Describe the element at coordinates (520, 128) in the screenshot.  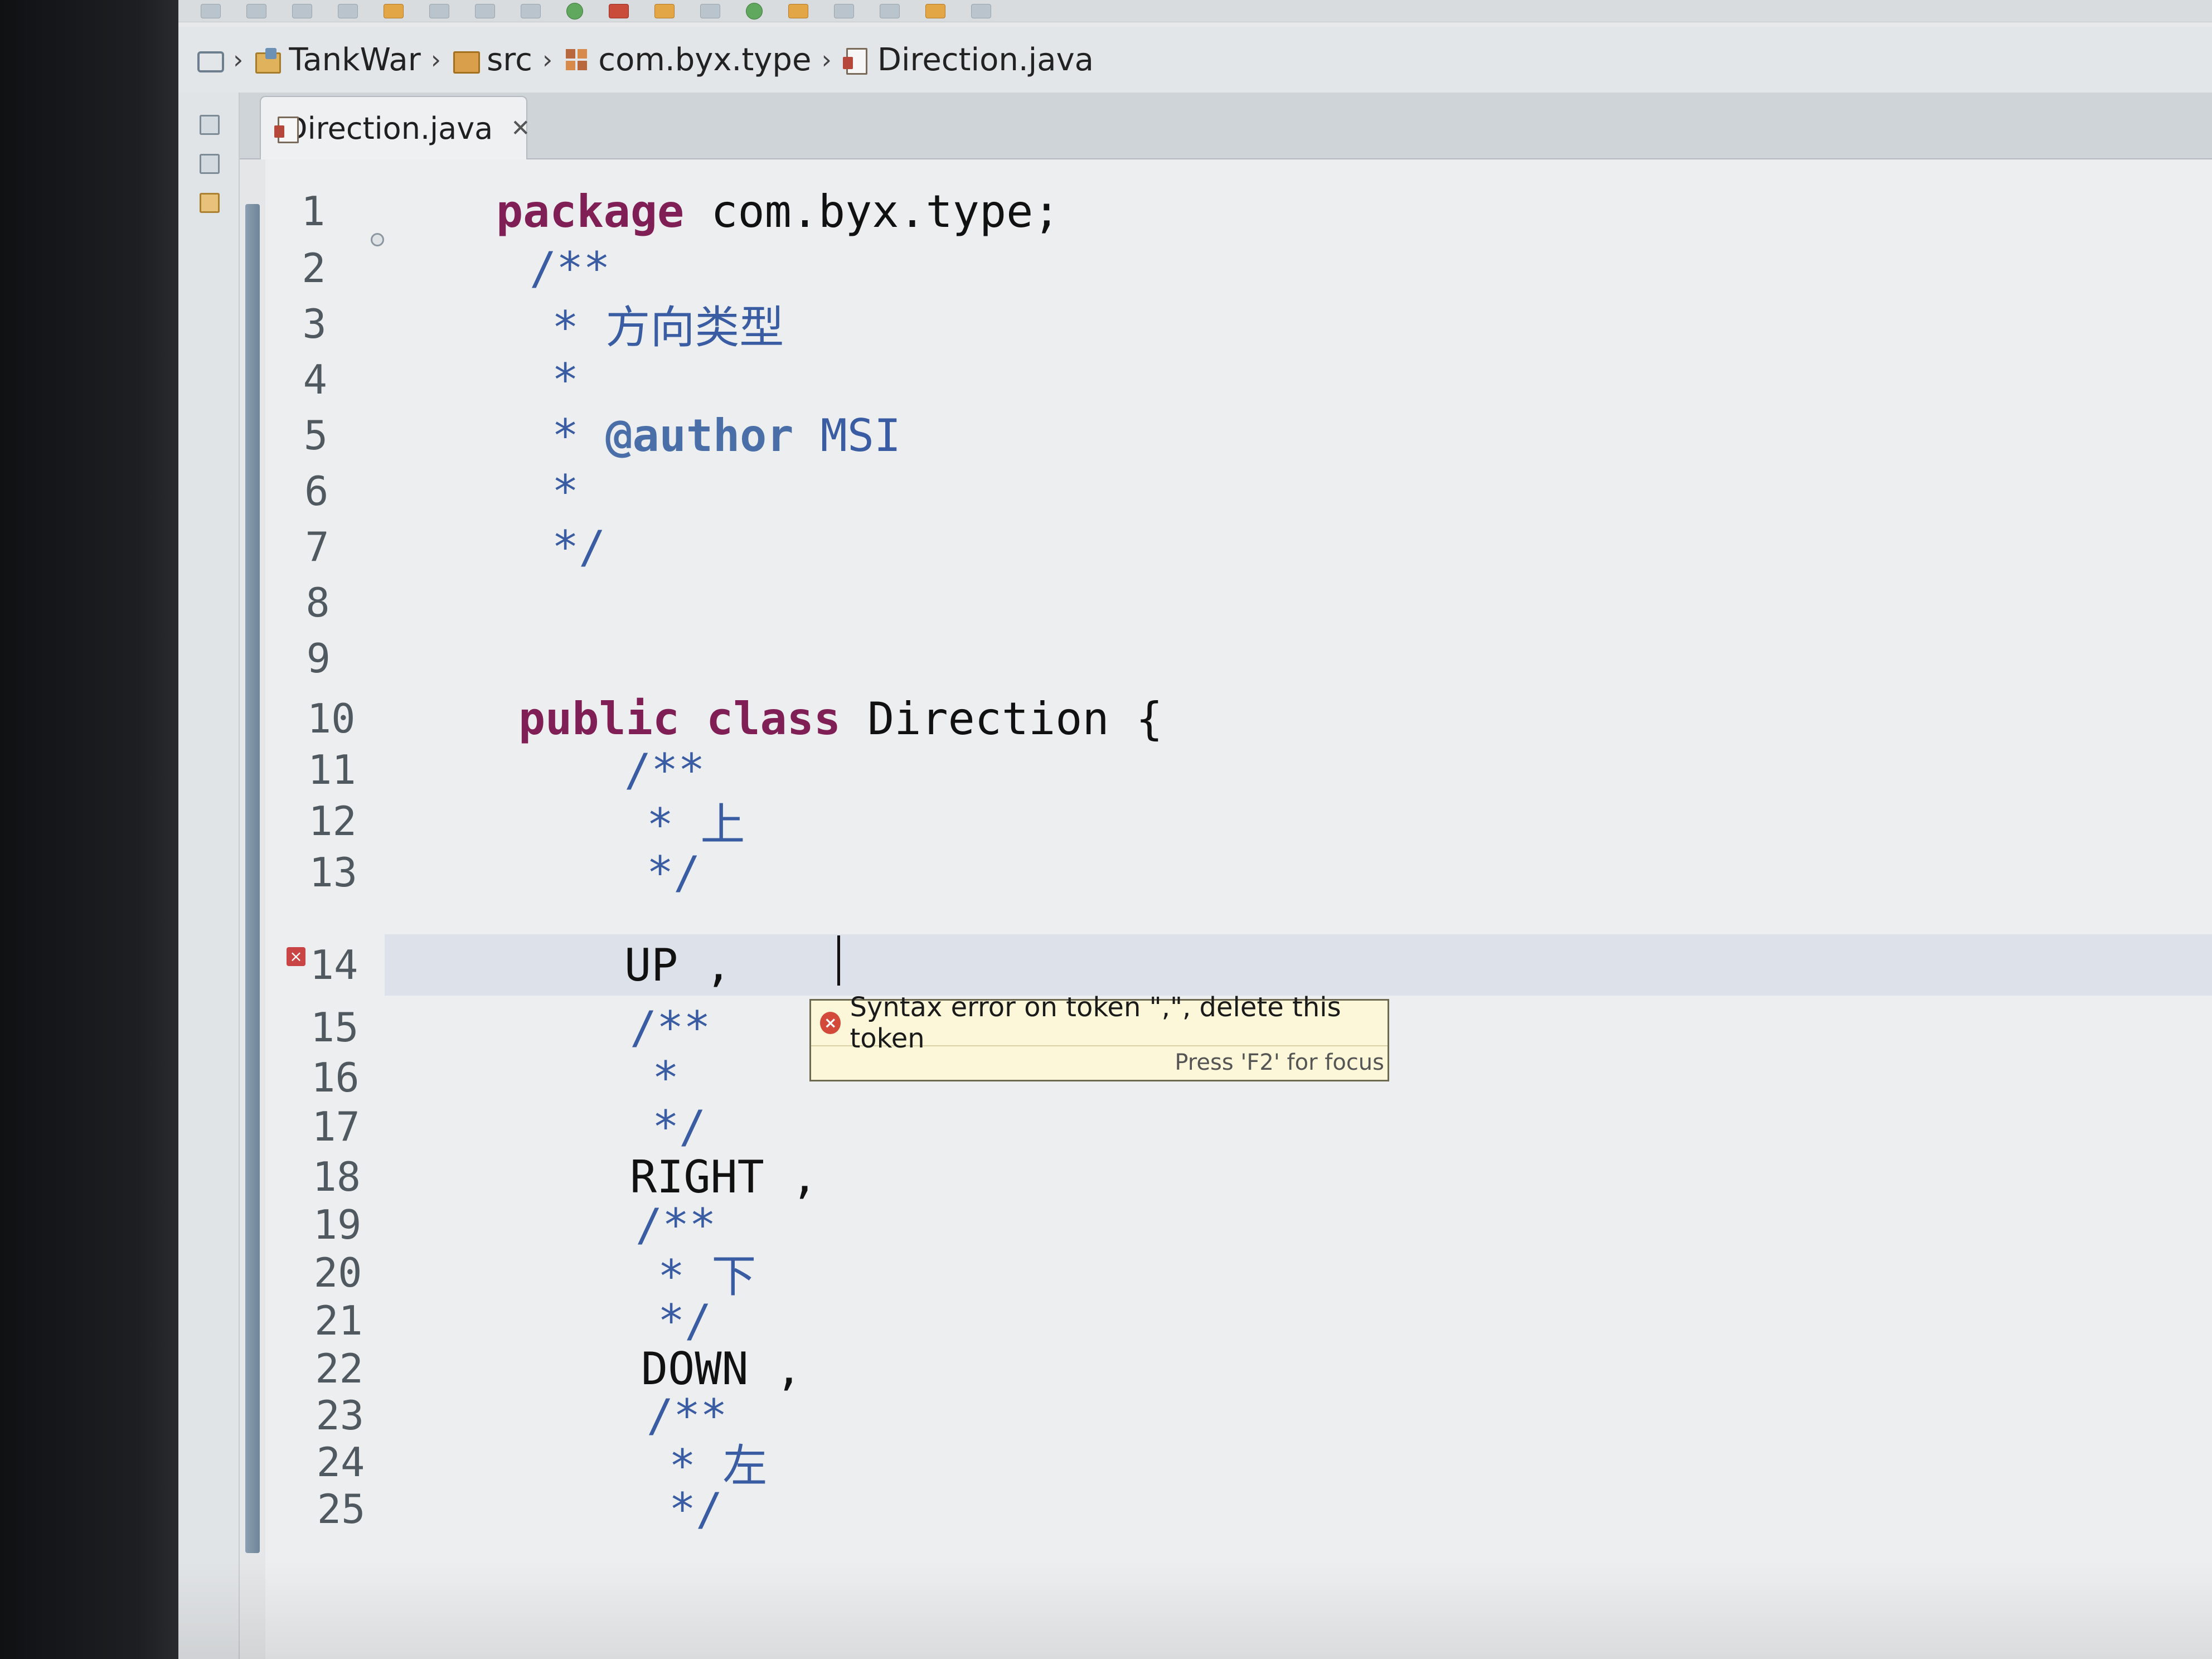
I see `close-icon: ✕` at that location.